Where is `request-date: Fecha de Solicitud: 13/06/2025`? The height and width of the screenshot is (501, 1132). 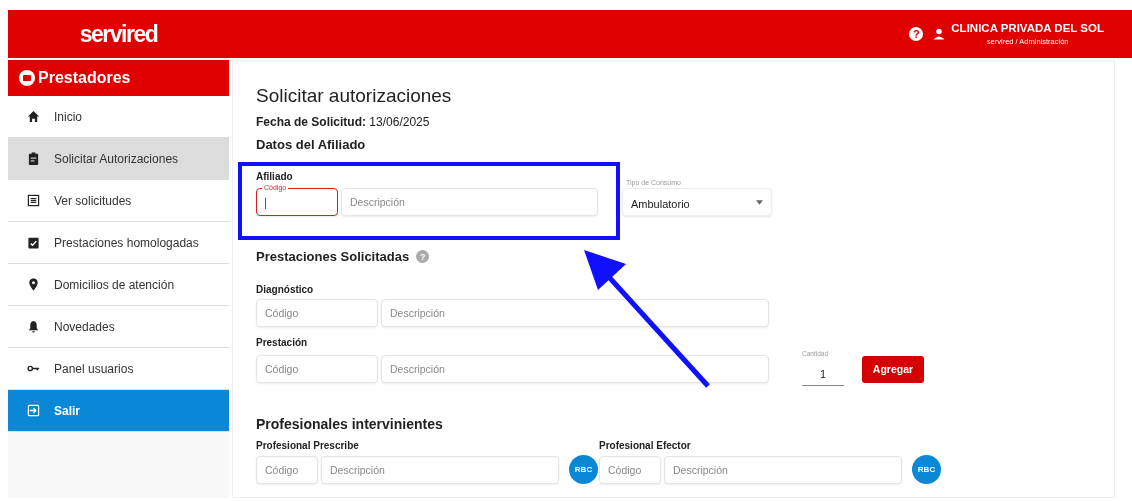 request-date: Fecha de Solicitud: 13/06/2025 is located at coordinates (343, 122).